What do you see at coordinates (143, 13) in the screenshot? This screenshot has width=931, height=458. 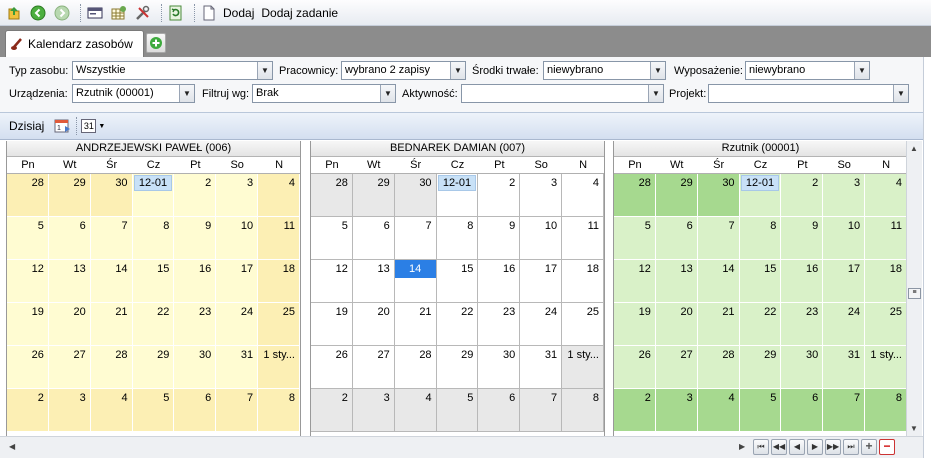 I see `tools-icon` at bounding box center [143, 13].